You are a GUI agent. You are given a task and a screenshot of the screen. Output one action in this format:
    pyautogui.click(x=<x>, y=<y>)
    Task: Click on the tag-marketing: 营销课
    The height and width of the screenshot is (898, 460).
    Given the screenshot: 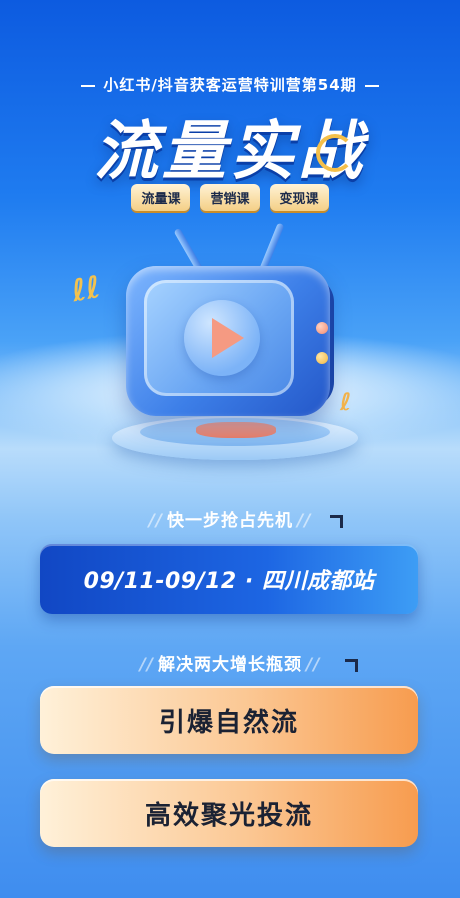 What is the action you would take?
    pyautogui.click(x=230, y=197)
    